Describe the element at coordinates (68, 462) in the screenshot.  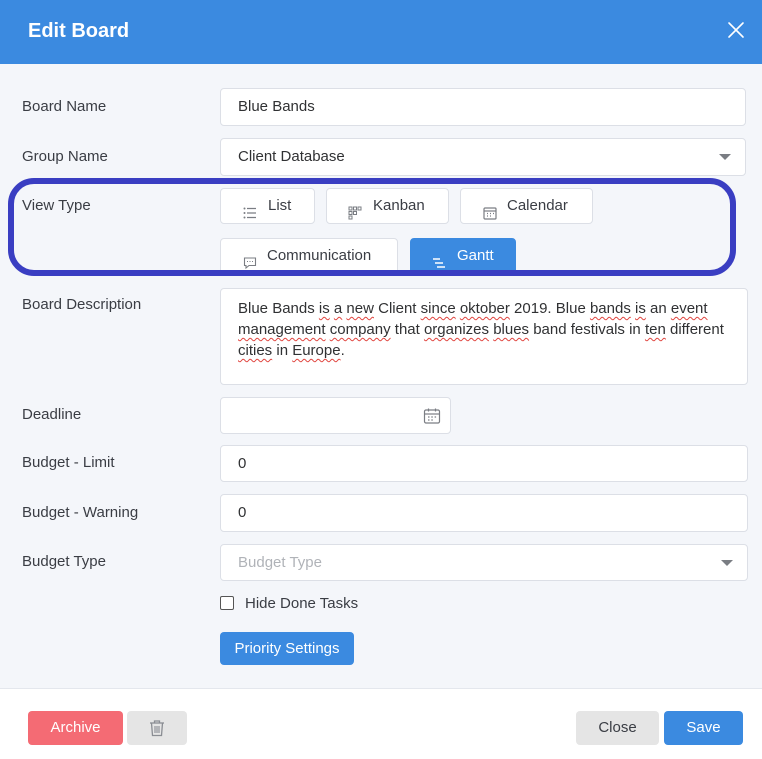
I see `budget-limit-label: Budget - Limit` at that location.